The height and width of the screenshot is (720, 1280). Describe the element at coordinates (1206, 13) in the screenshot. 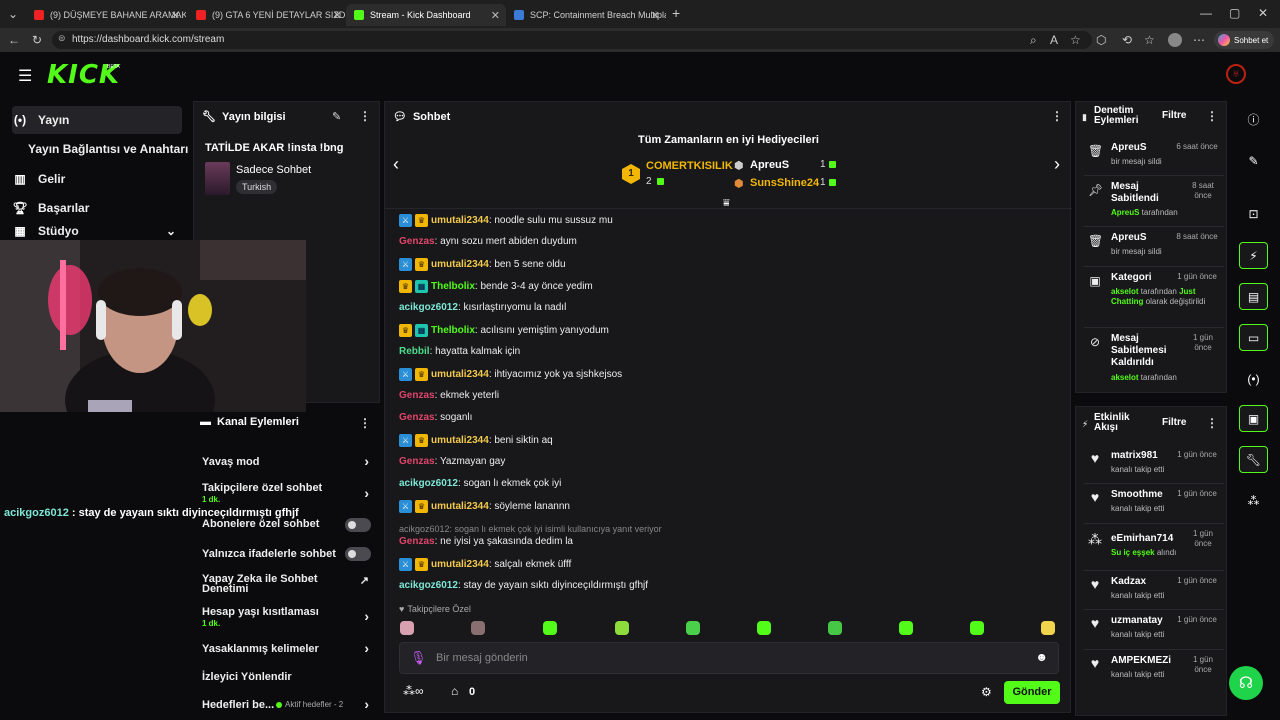

I see `minimize-icon: —` at that location.